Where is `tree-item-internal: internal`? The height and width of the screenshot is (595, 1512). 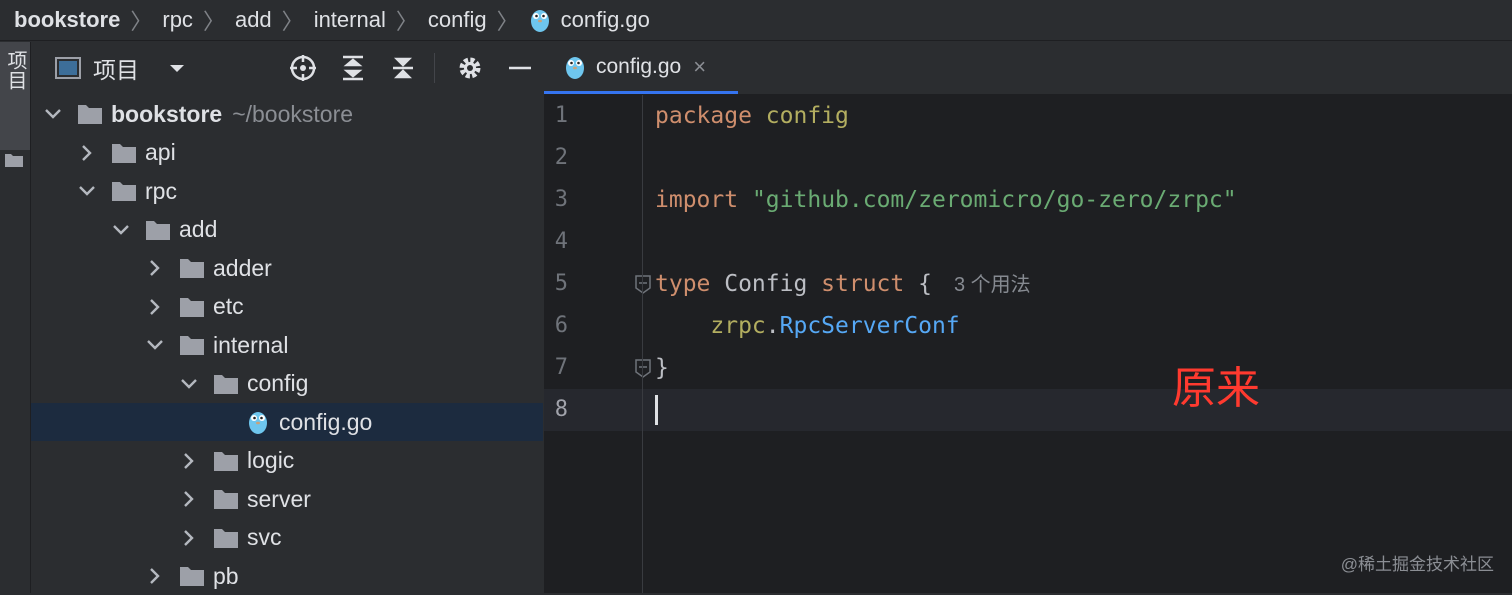
tree-item-internal: internal is located at coordinates (287, 345).